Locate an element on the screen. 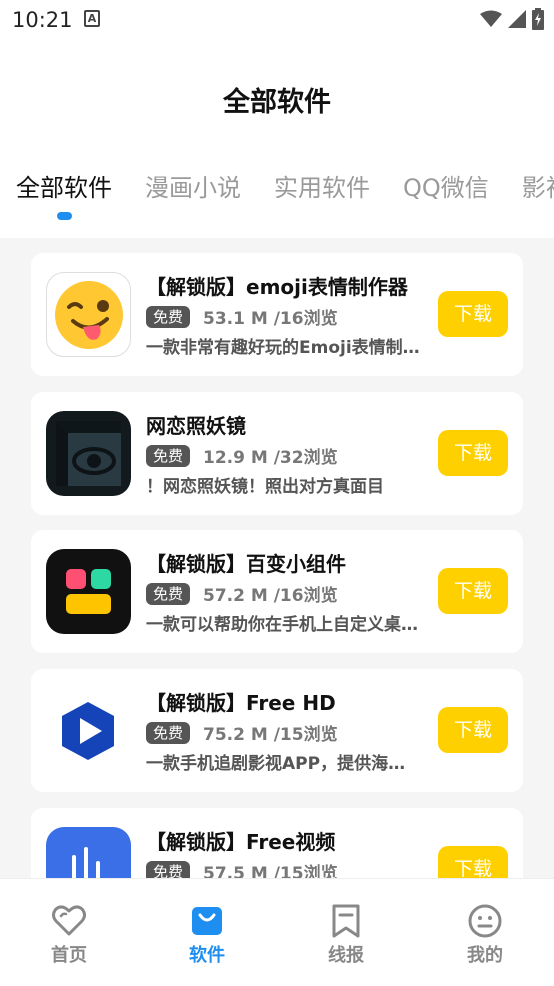 This screenshot has height=986, width=554. nav-label: 我的 is located at coordinates (485, 955).